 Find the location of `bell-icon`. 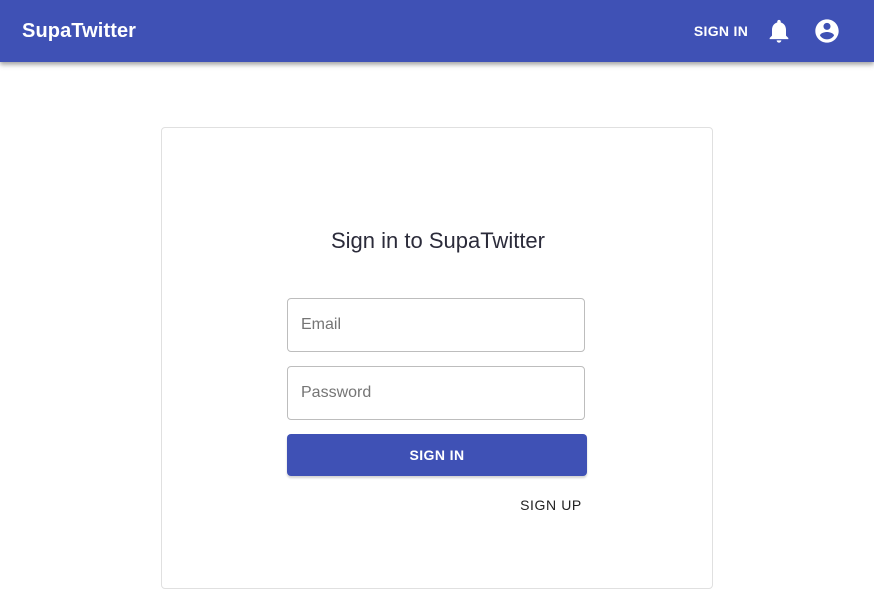

bell-icon is located at coordinates (779, 31).